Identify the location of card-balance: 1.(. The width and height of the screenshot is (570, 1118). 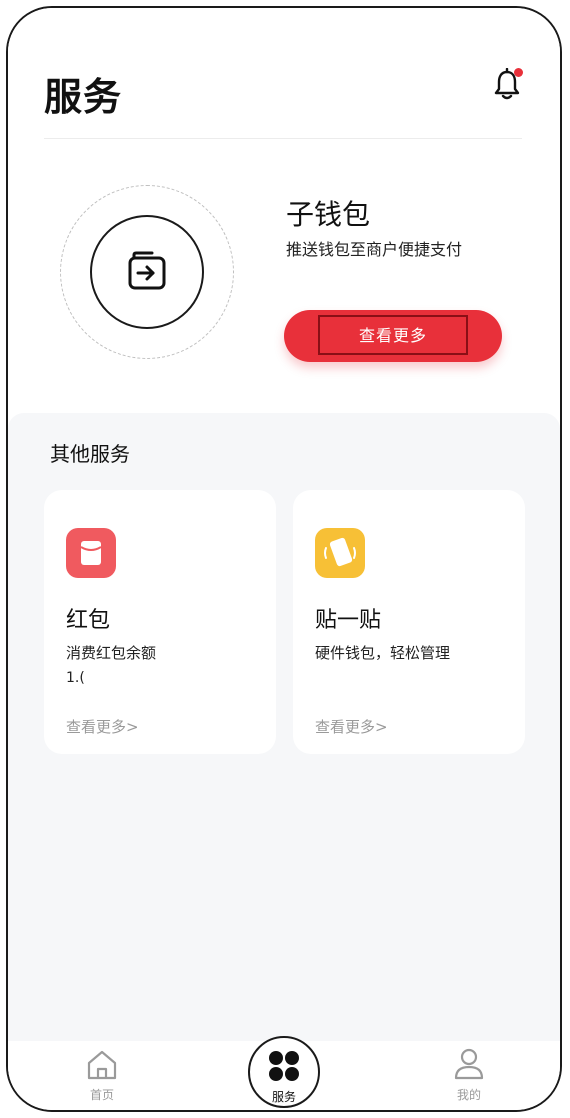
(75, 678).